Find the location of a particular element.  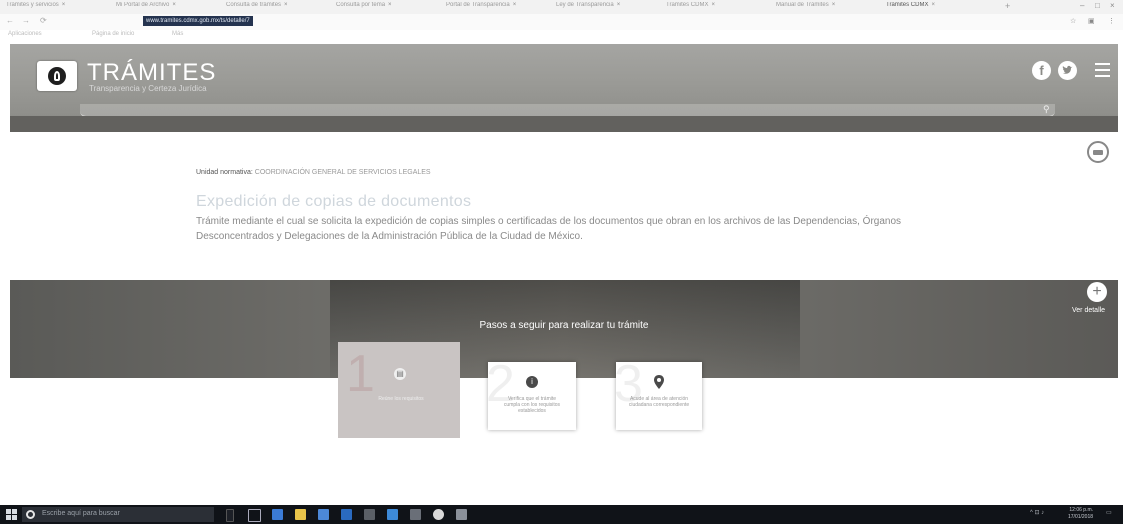

minimize-icon: – is located at coordinates (1082, 5).